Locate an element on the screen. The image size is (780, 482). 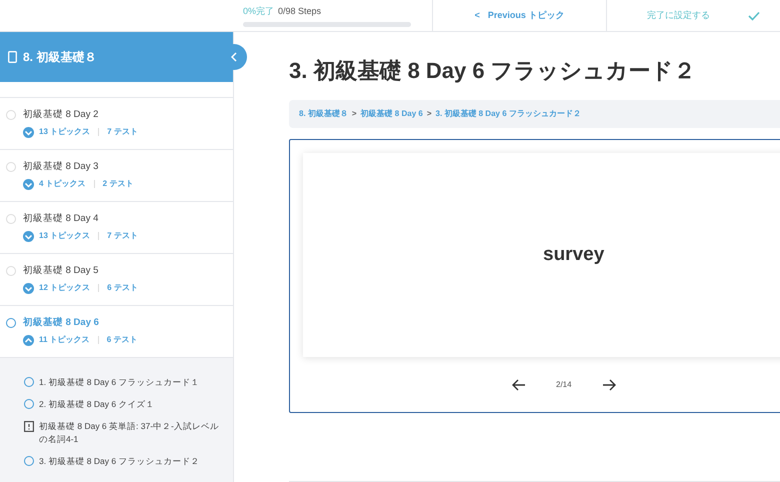
page-title: 3. 初級基礎 8 Day 6 フラッシュカード２ is located at coordinates (493, 71).